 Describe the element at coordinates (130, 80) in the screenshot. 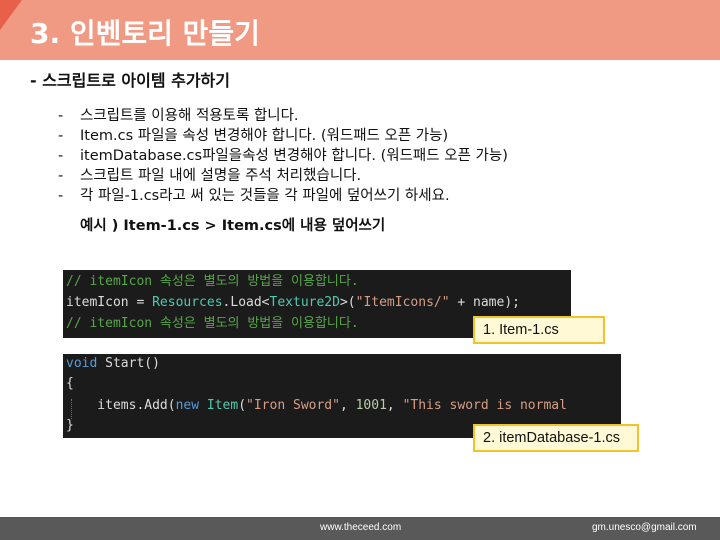

I see `section-subtitle: - 스크립트로 아이템 추가하기` at that location.